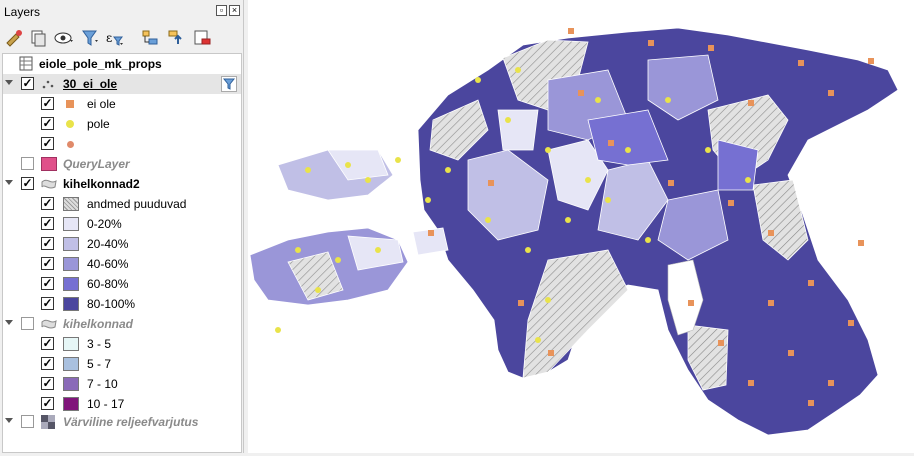  Describe the element at coordinates (98, 324) in the screenshot. I see `layer-label: kihelkonnad` at that location.